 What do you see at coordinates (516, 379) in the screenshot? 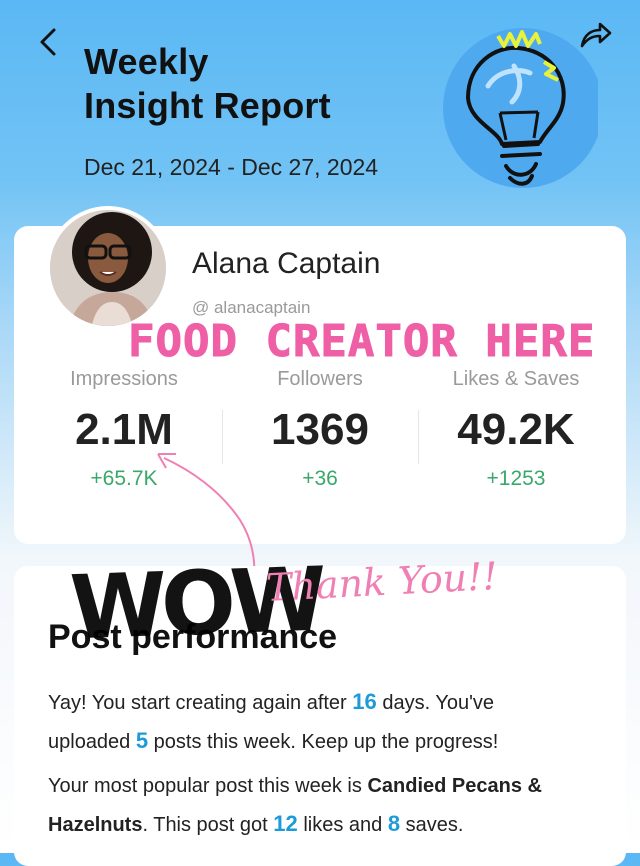
I see `stat-label: Likes & Saves` at bounding box center [516, 379].